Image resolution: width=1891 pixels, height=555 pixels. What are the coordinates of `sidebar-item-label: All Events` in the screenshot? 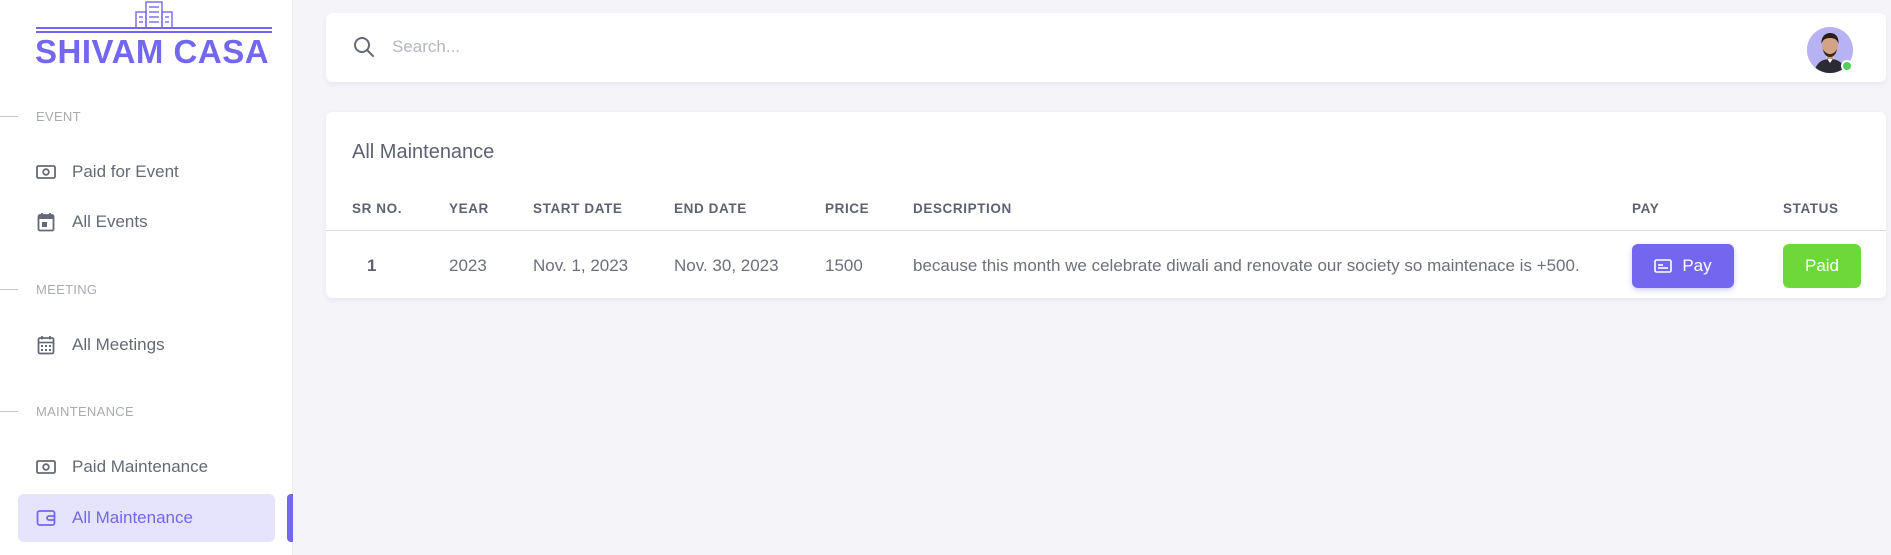 It's located at (110, 221).